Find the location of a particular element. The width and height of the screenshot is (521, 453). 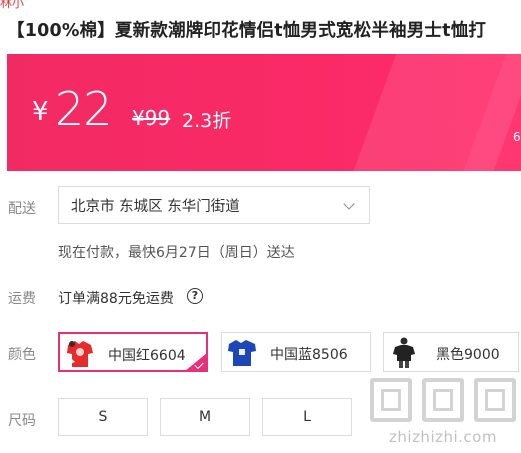

address-selector: 北京市 东城区 东华门街道 is located at coordinates (214, 205).